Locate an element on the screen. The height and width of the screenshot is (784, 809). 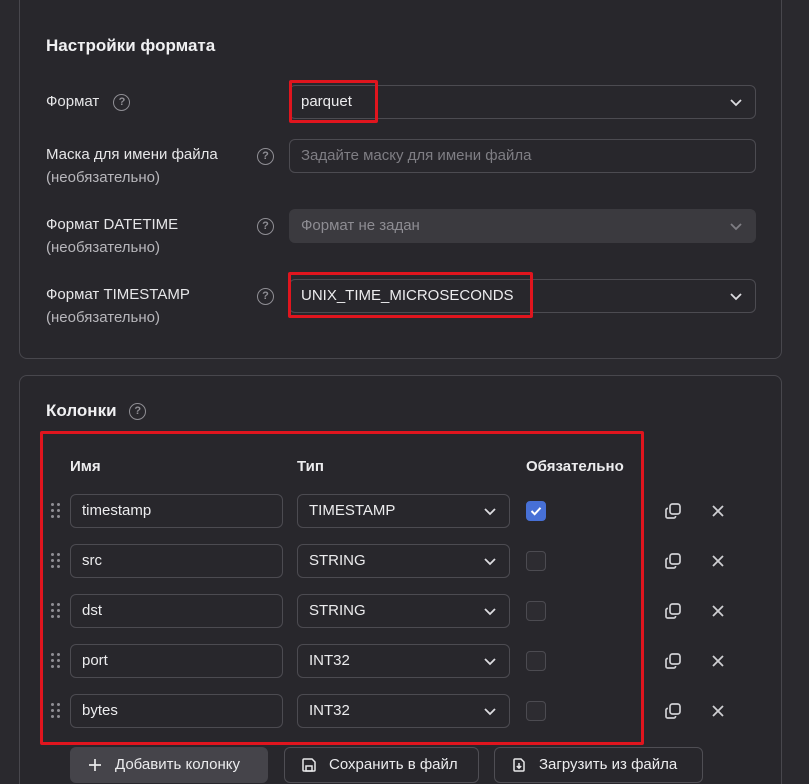
file-mask-help-icon: ? is located at coordinates (265, 156).